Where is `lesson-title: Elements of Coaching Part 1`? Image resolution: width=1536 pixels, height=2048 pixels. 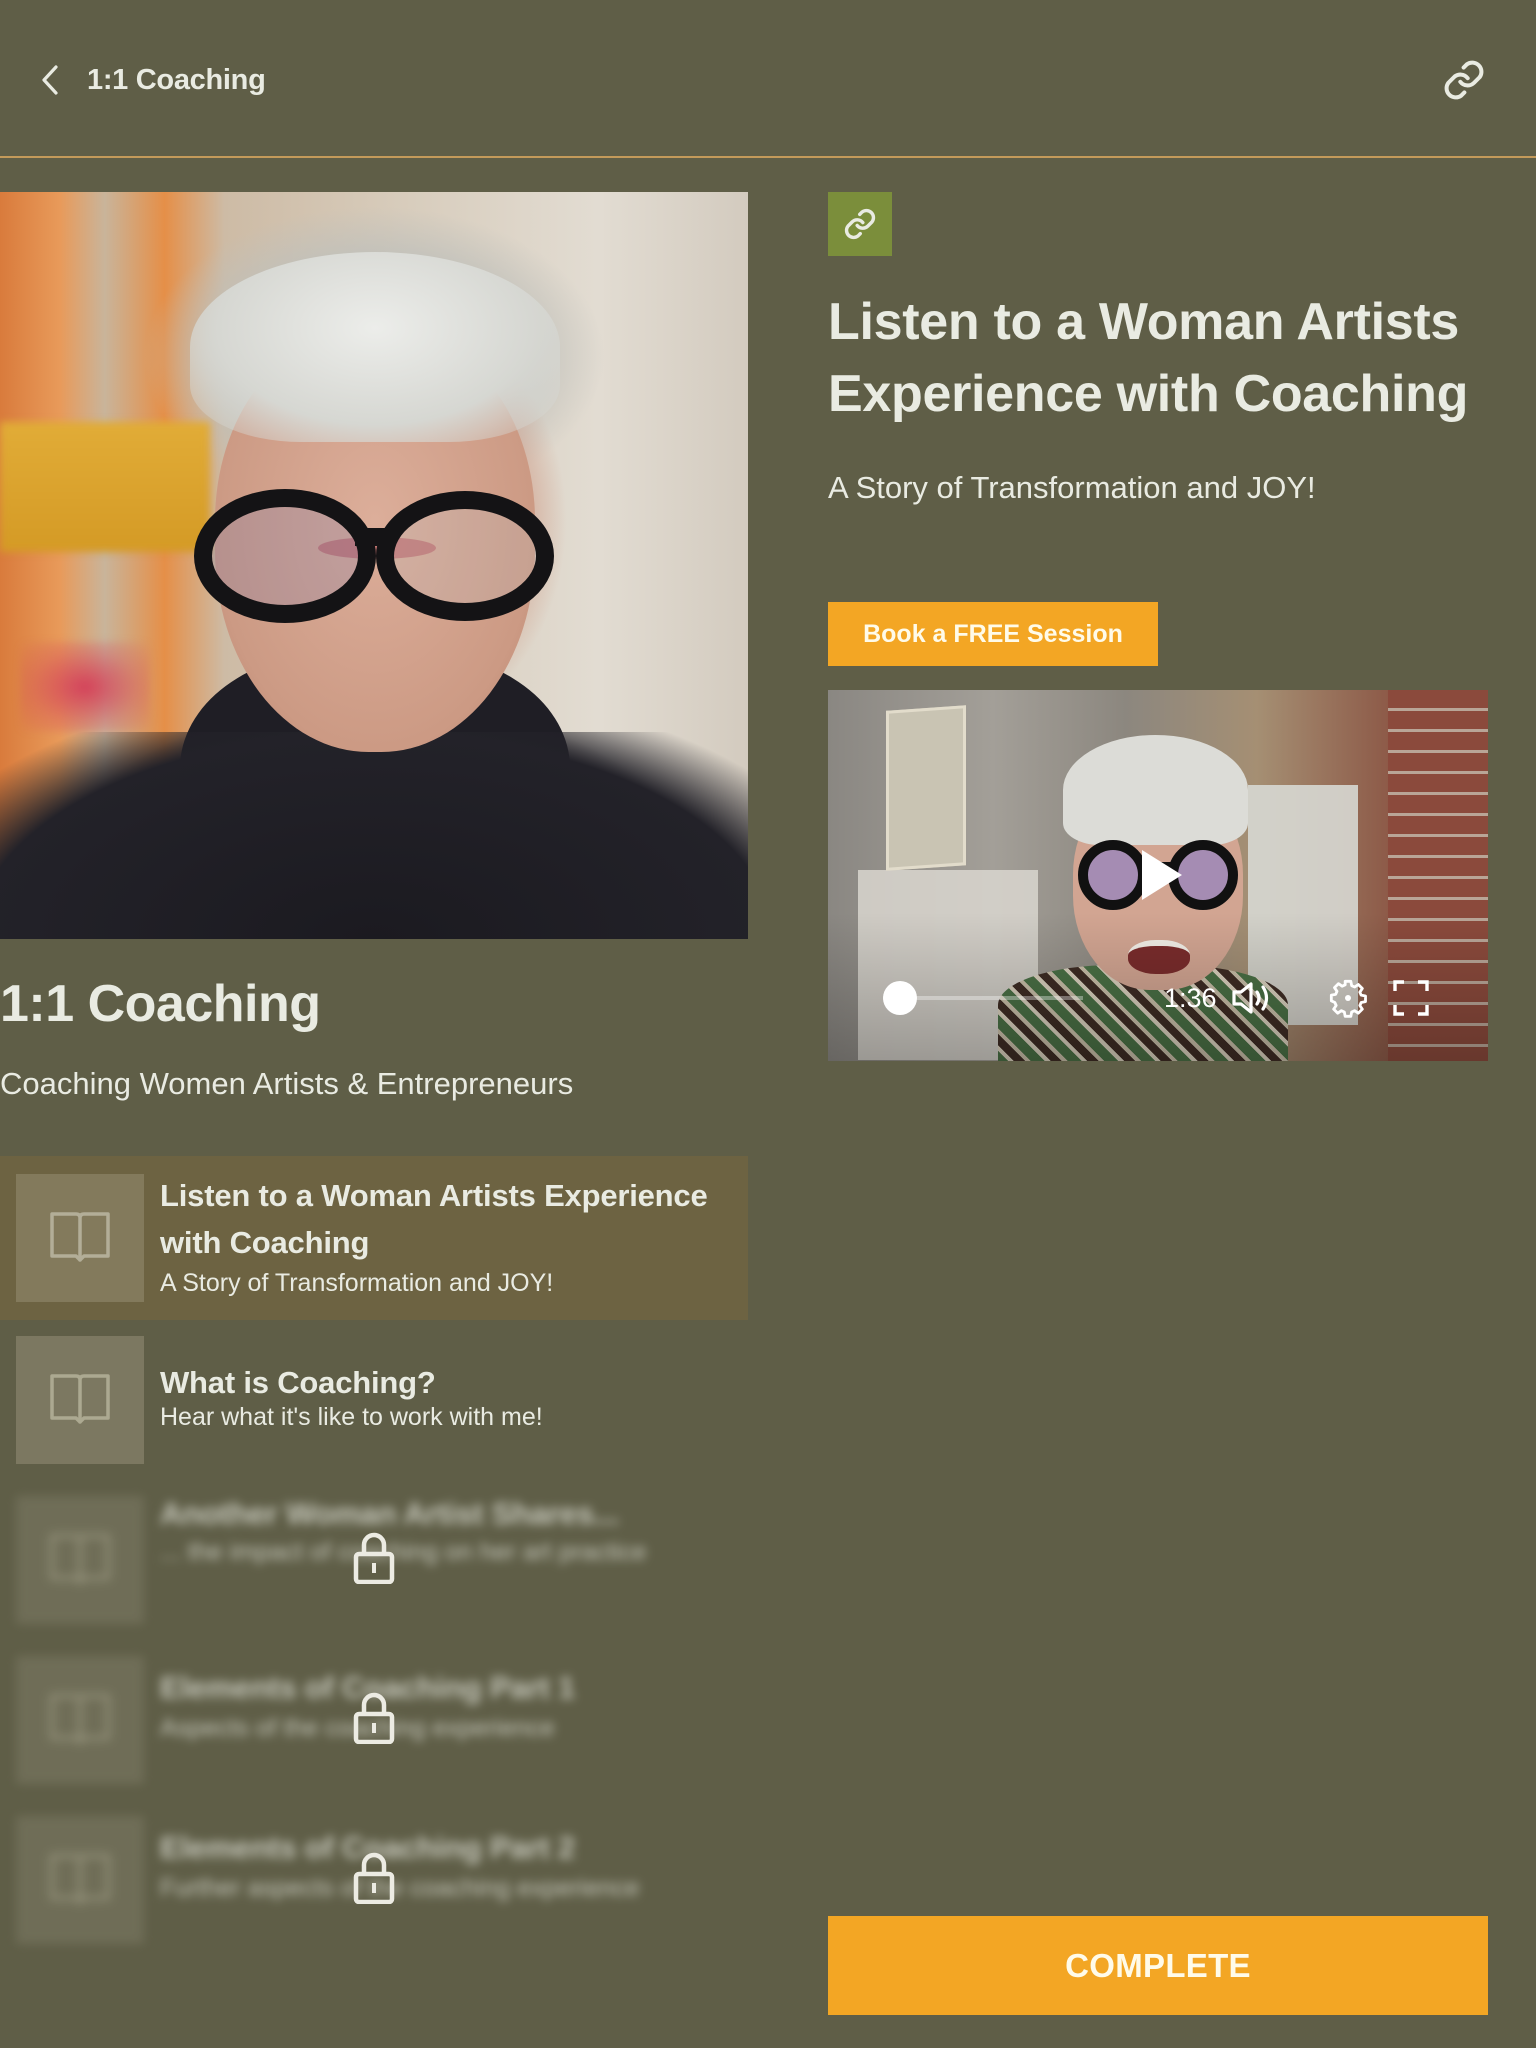
lesson-title: Elements of Coaching Part 1 is located at coordinates (367, 1687).